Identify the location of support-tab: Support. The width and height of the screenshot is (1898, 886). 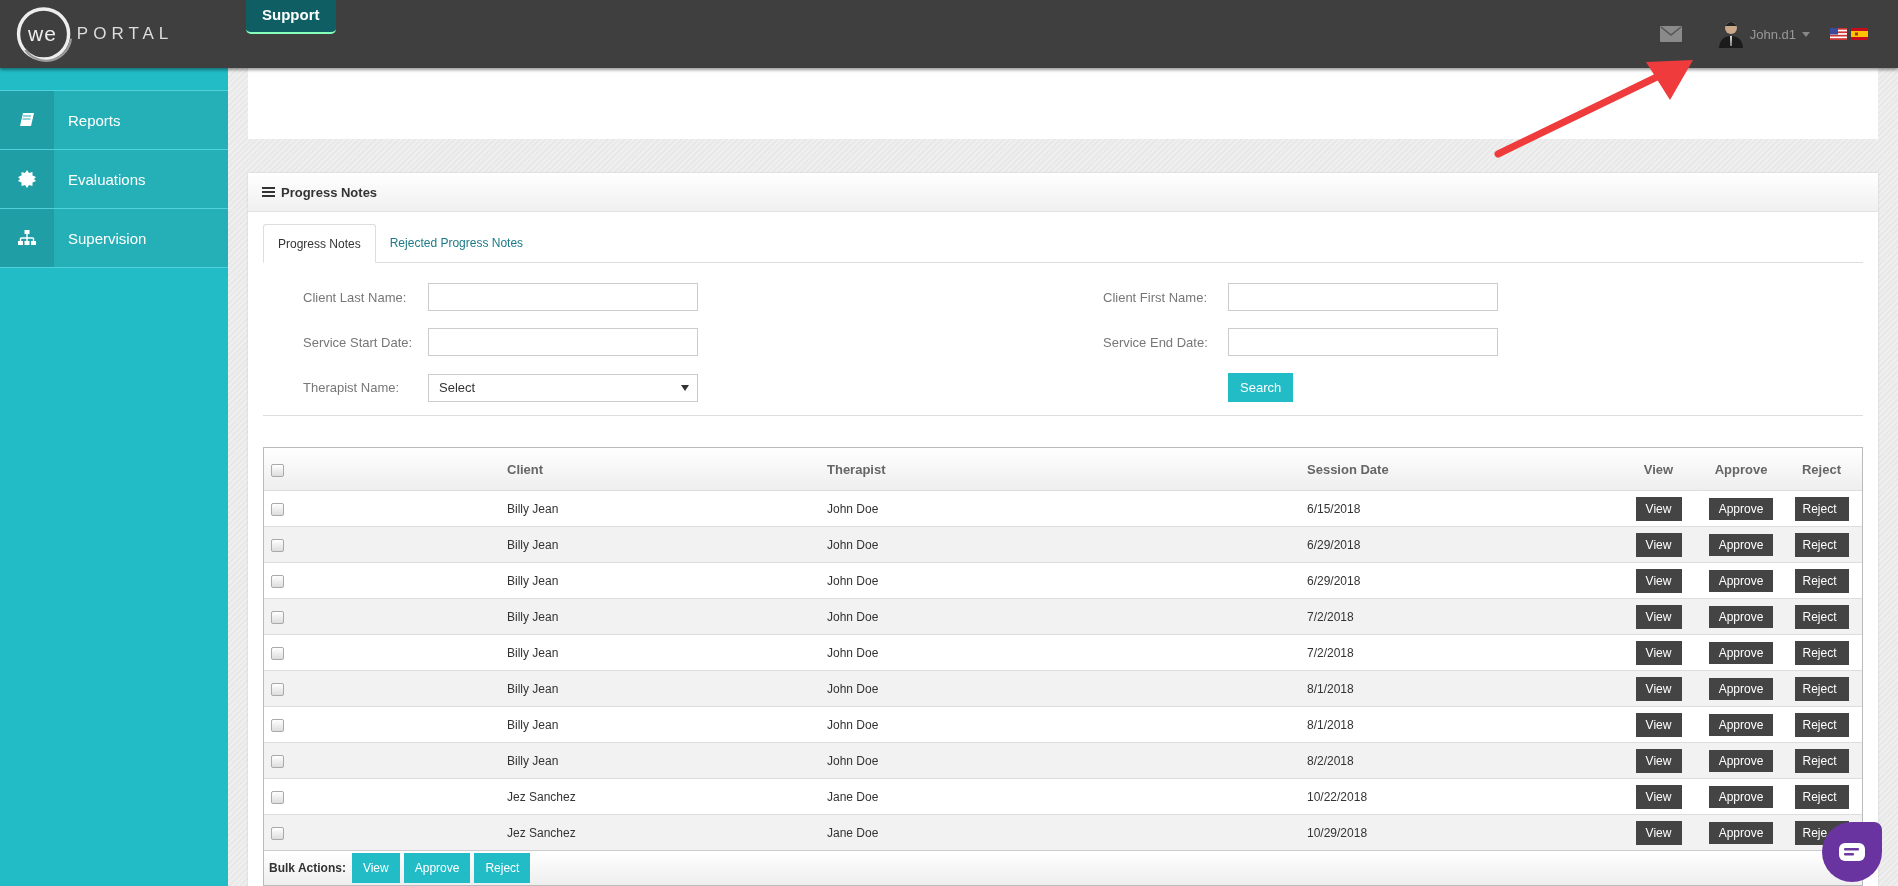
(291, 17).